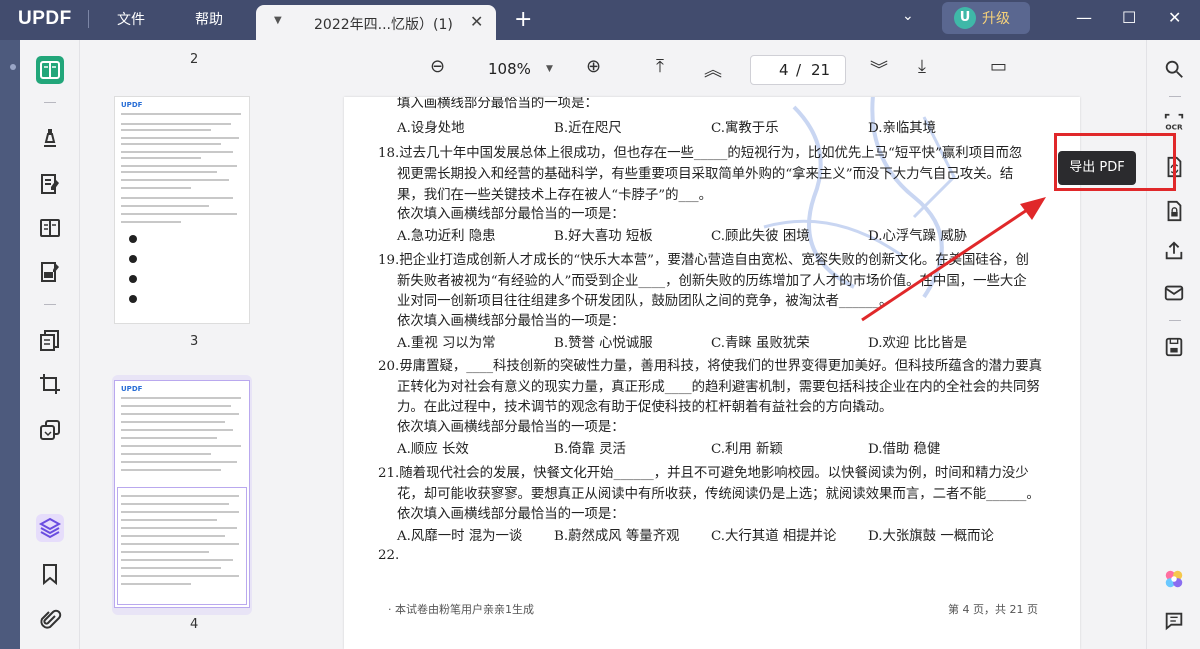 Image resolution: width=1200 pixels, height=649 pixels. Describe the element at coordinates (998, 66) in the screenshot. I see `presentation-icon: ▭` at that location.